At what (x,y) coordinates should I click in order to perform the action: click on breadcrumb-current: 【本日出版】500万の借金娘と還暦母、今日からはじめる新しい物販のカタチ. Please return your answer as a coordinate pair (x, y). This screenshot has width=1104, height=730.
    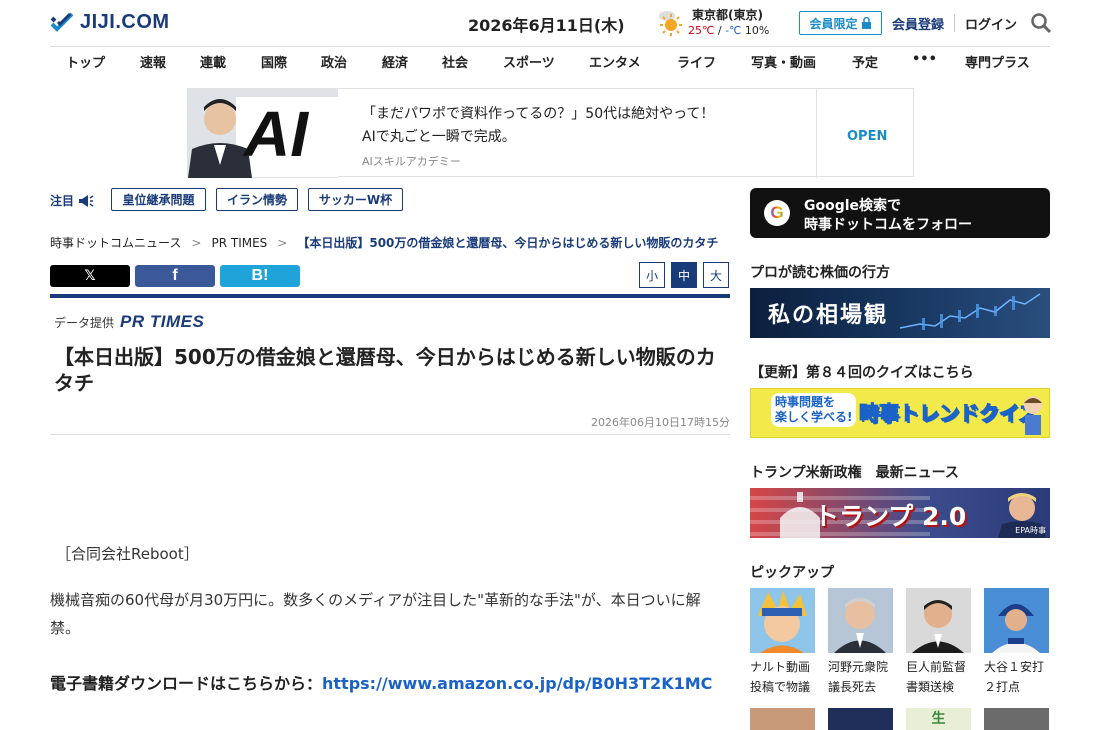
    Looking at the image, I should click on (508, 243).